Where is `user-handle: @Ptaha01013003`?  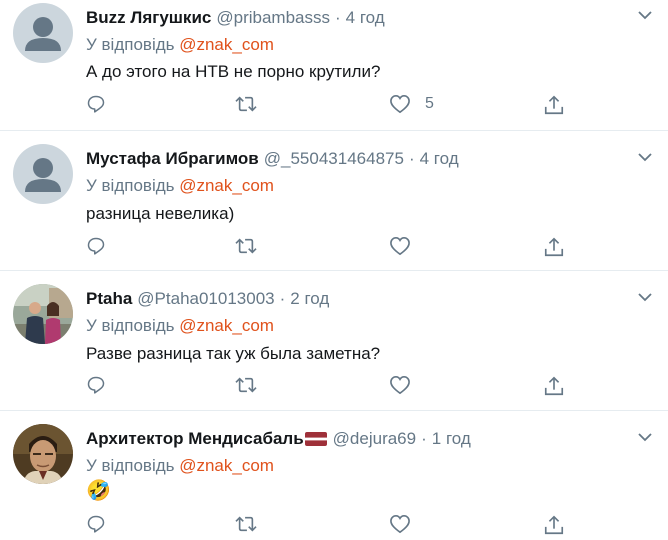
user-handle: @Ptaha01013003 is located at coordinates (205, 299).